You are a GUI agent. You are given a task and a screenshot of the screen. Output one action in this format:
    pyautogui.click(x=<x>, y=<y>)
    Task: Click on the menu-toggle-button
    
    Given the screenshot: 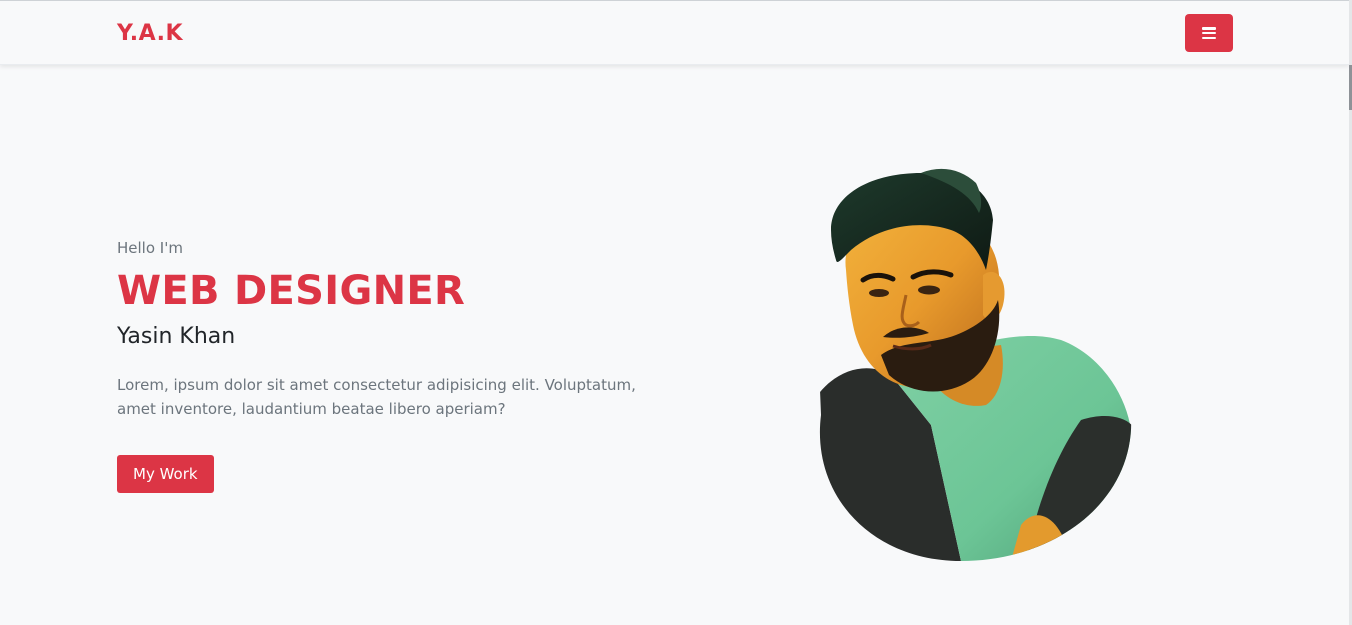 What is the action you would take?
    pyautogui.click(x=1209, y=33)
    